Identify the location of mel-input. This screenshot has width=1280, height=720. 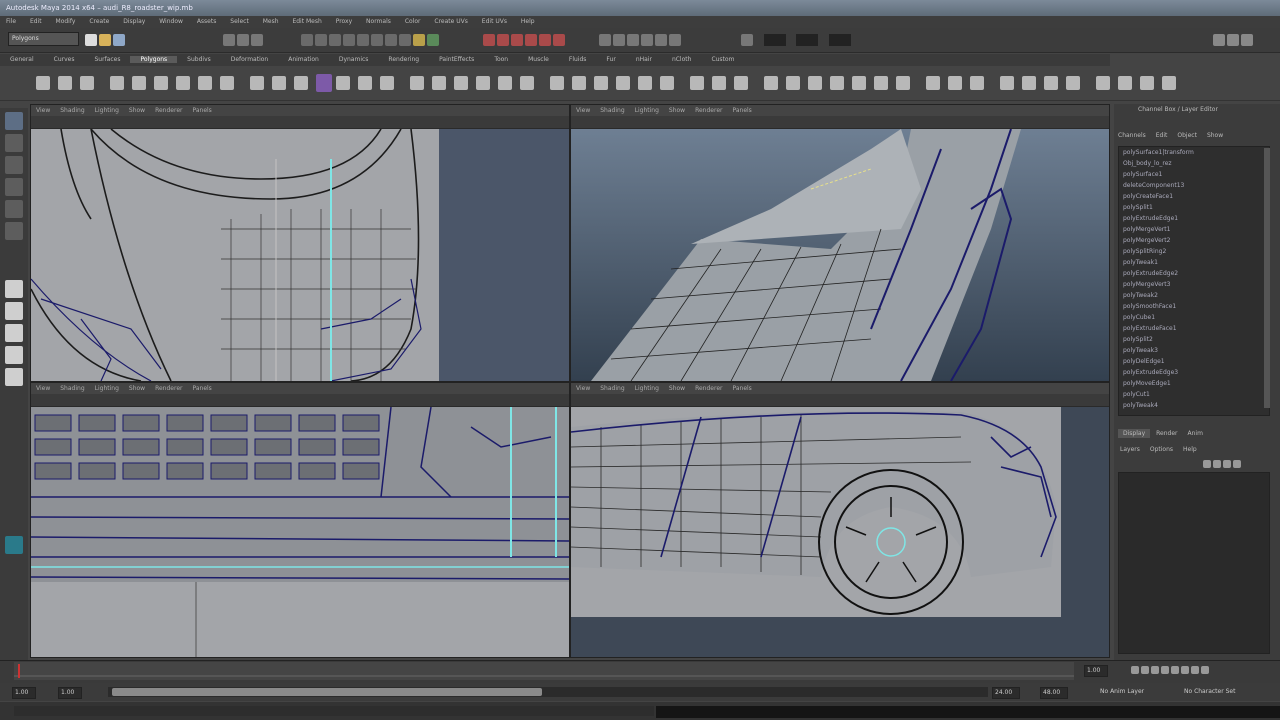
(334, 711).